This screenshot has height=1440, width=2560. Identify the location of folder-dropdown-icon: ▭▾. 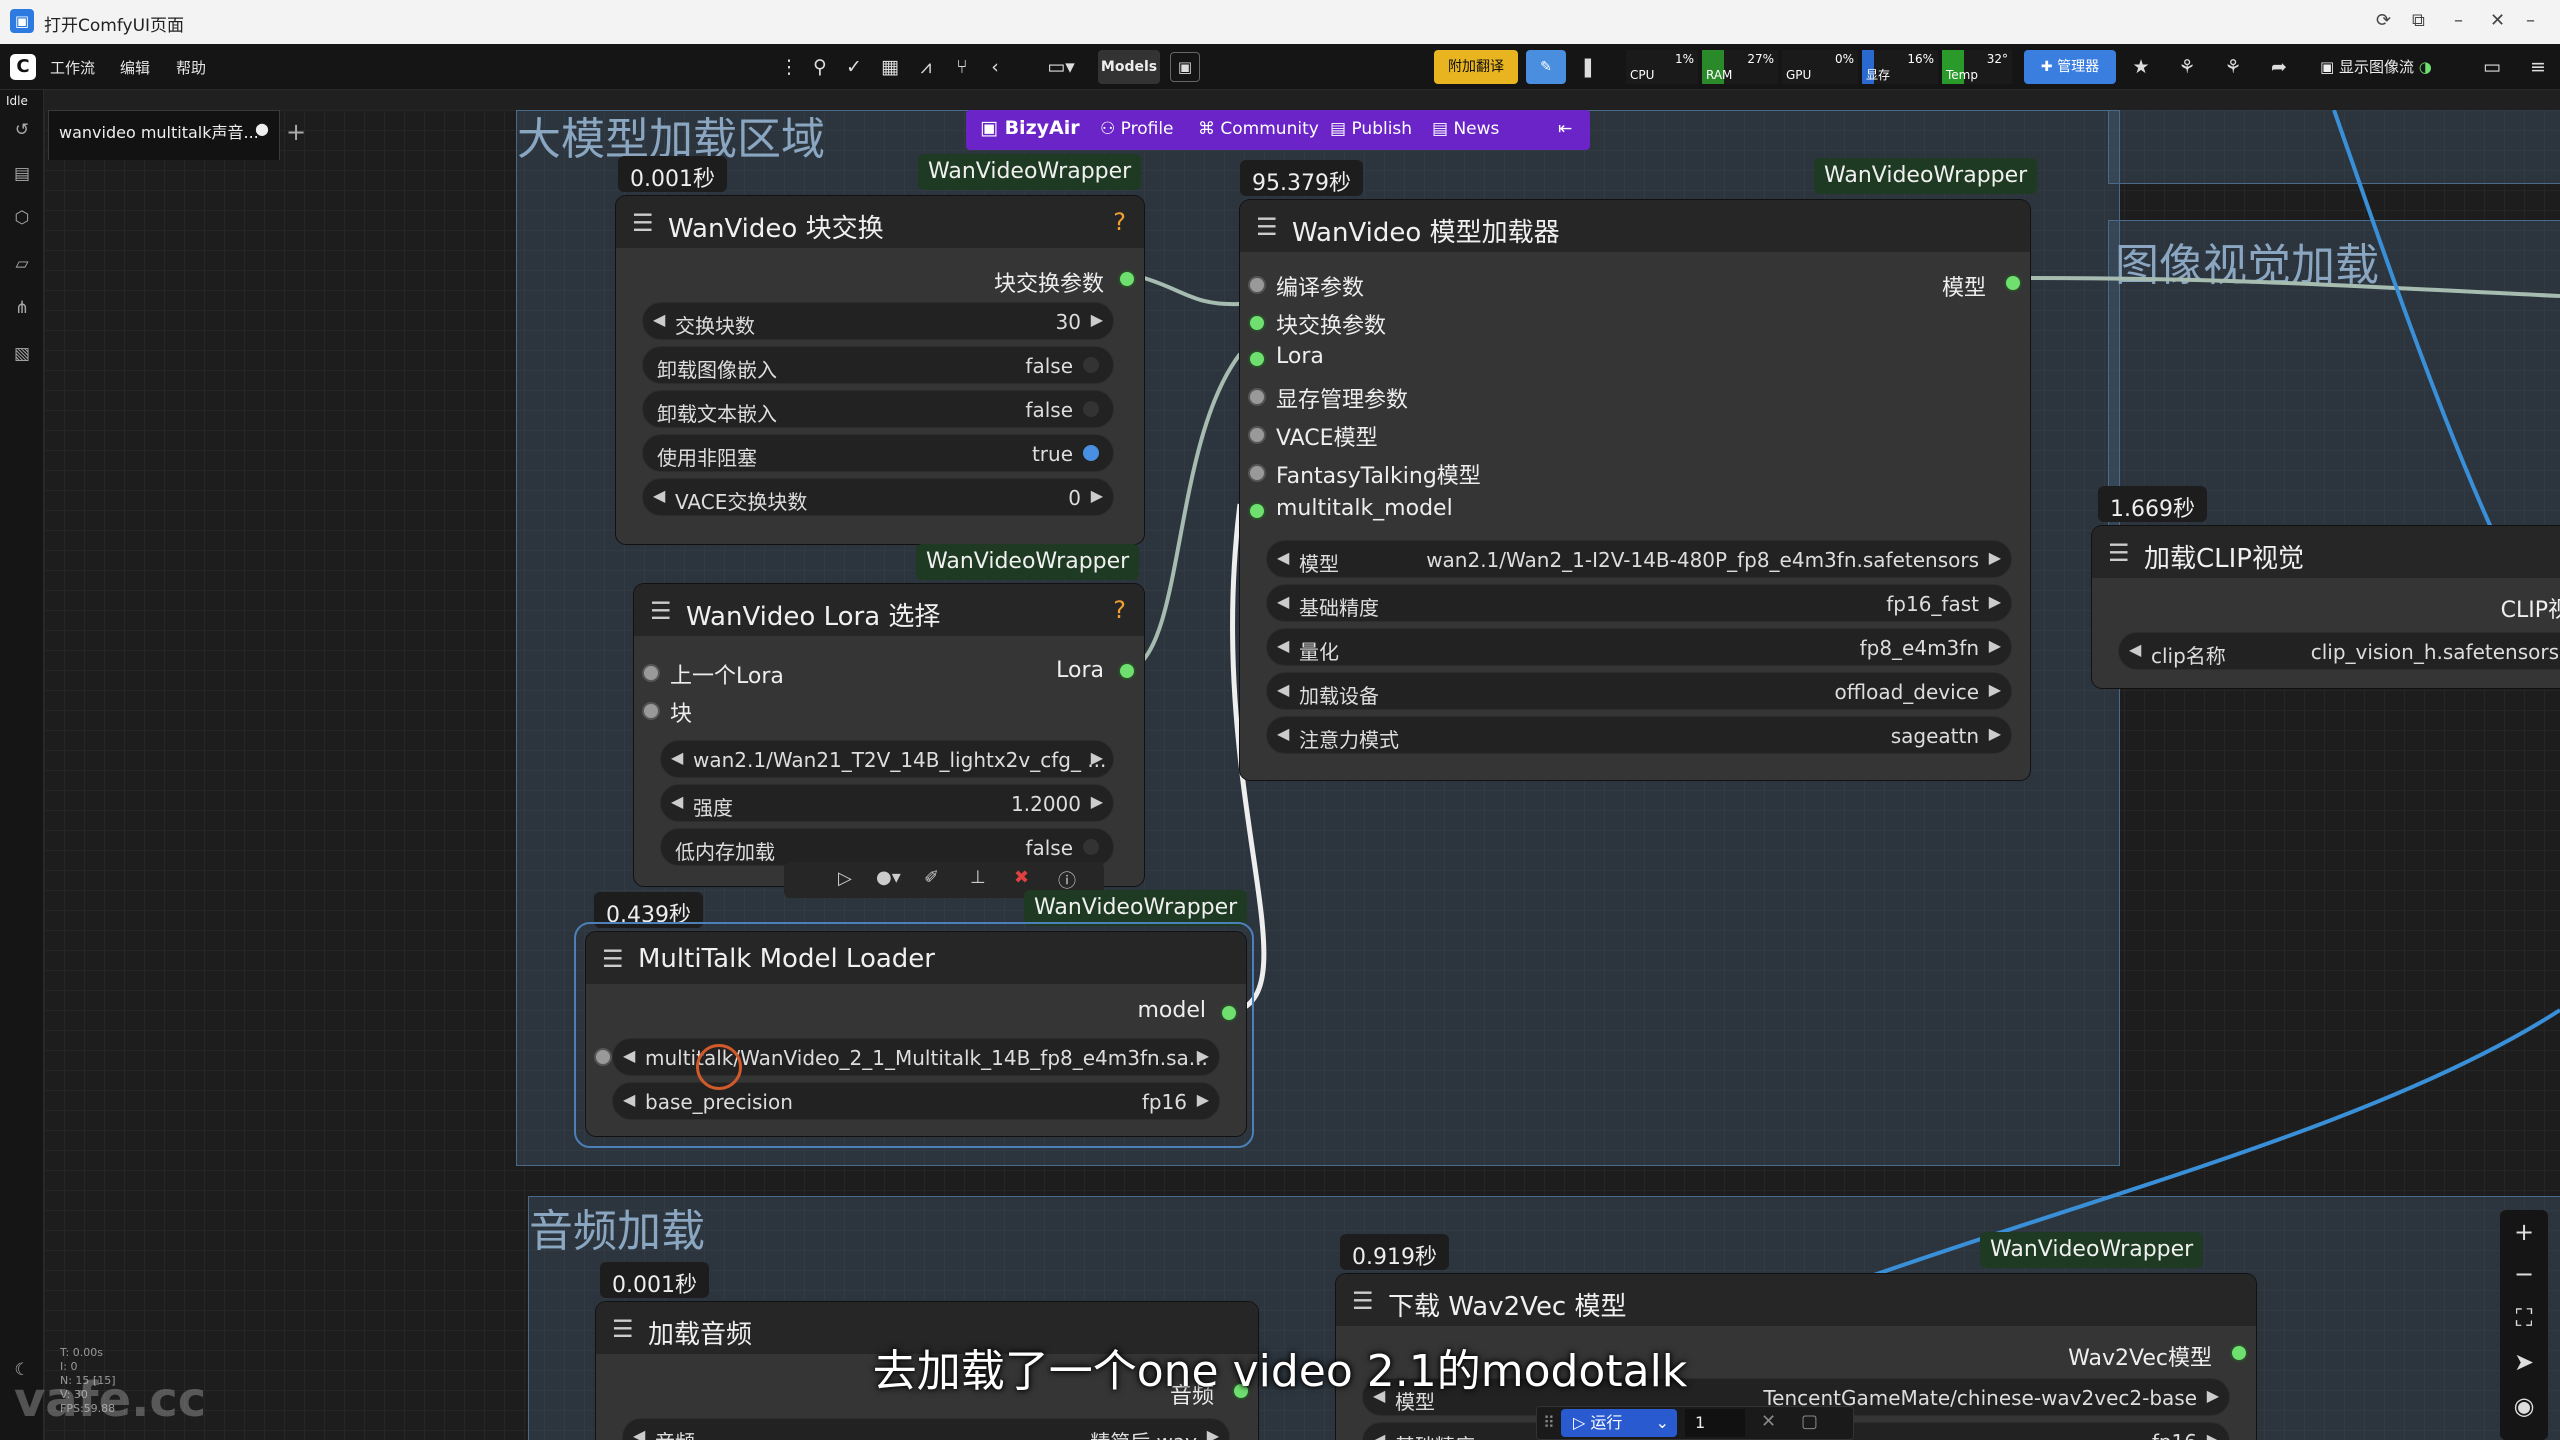
(1061, 67).